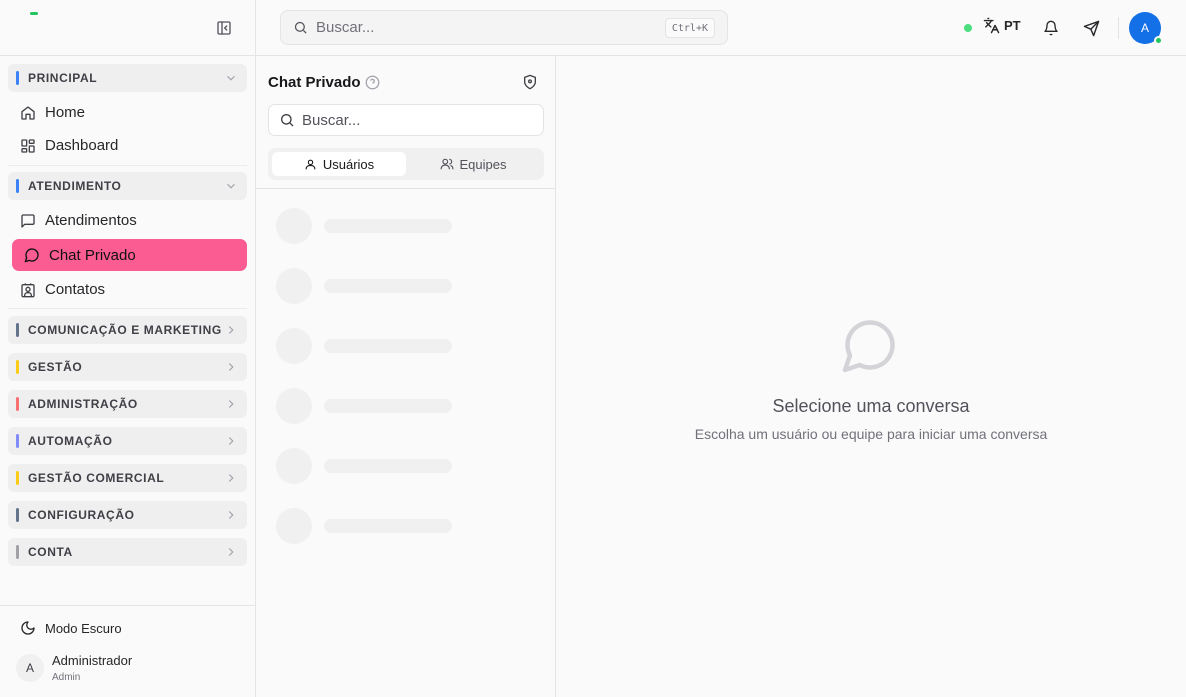 The image size is (1186, 697). What do you see at coordinates (127, 145) in the screenshot?
I see `sidebar-item-dashboard: Dashboard` at bounding box center [127, 145].